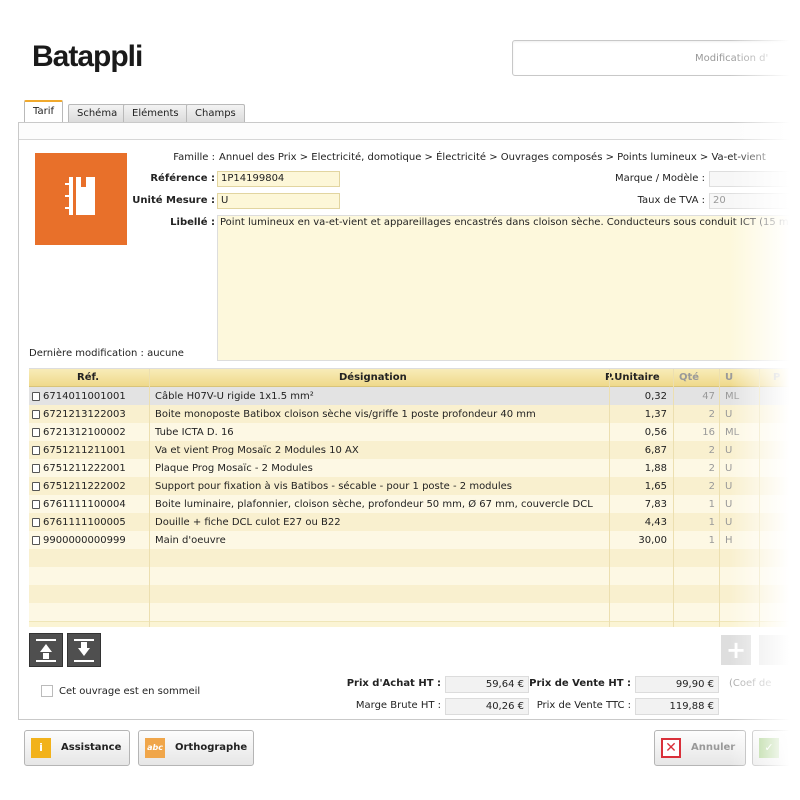 The height and width of the screenshot is (800, 800). What do you see at coordinates (729, 540) in the screenshot?
I see `cell-unit: H` at bounding box center [729, 540].